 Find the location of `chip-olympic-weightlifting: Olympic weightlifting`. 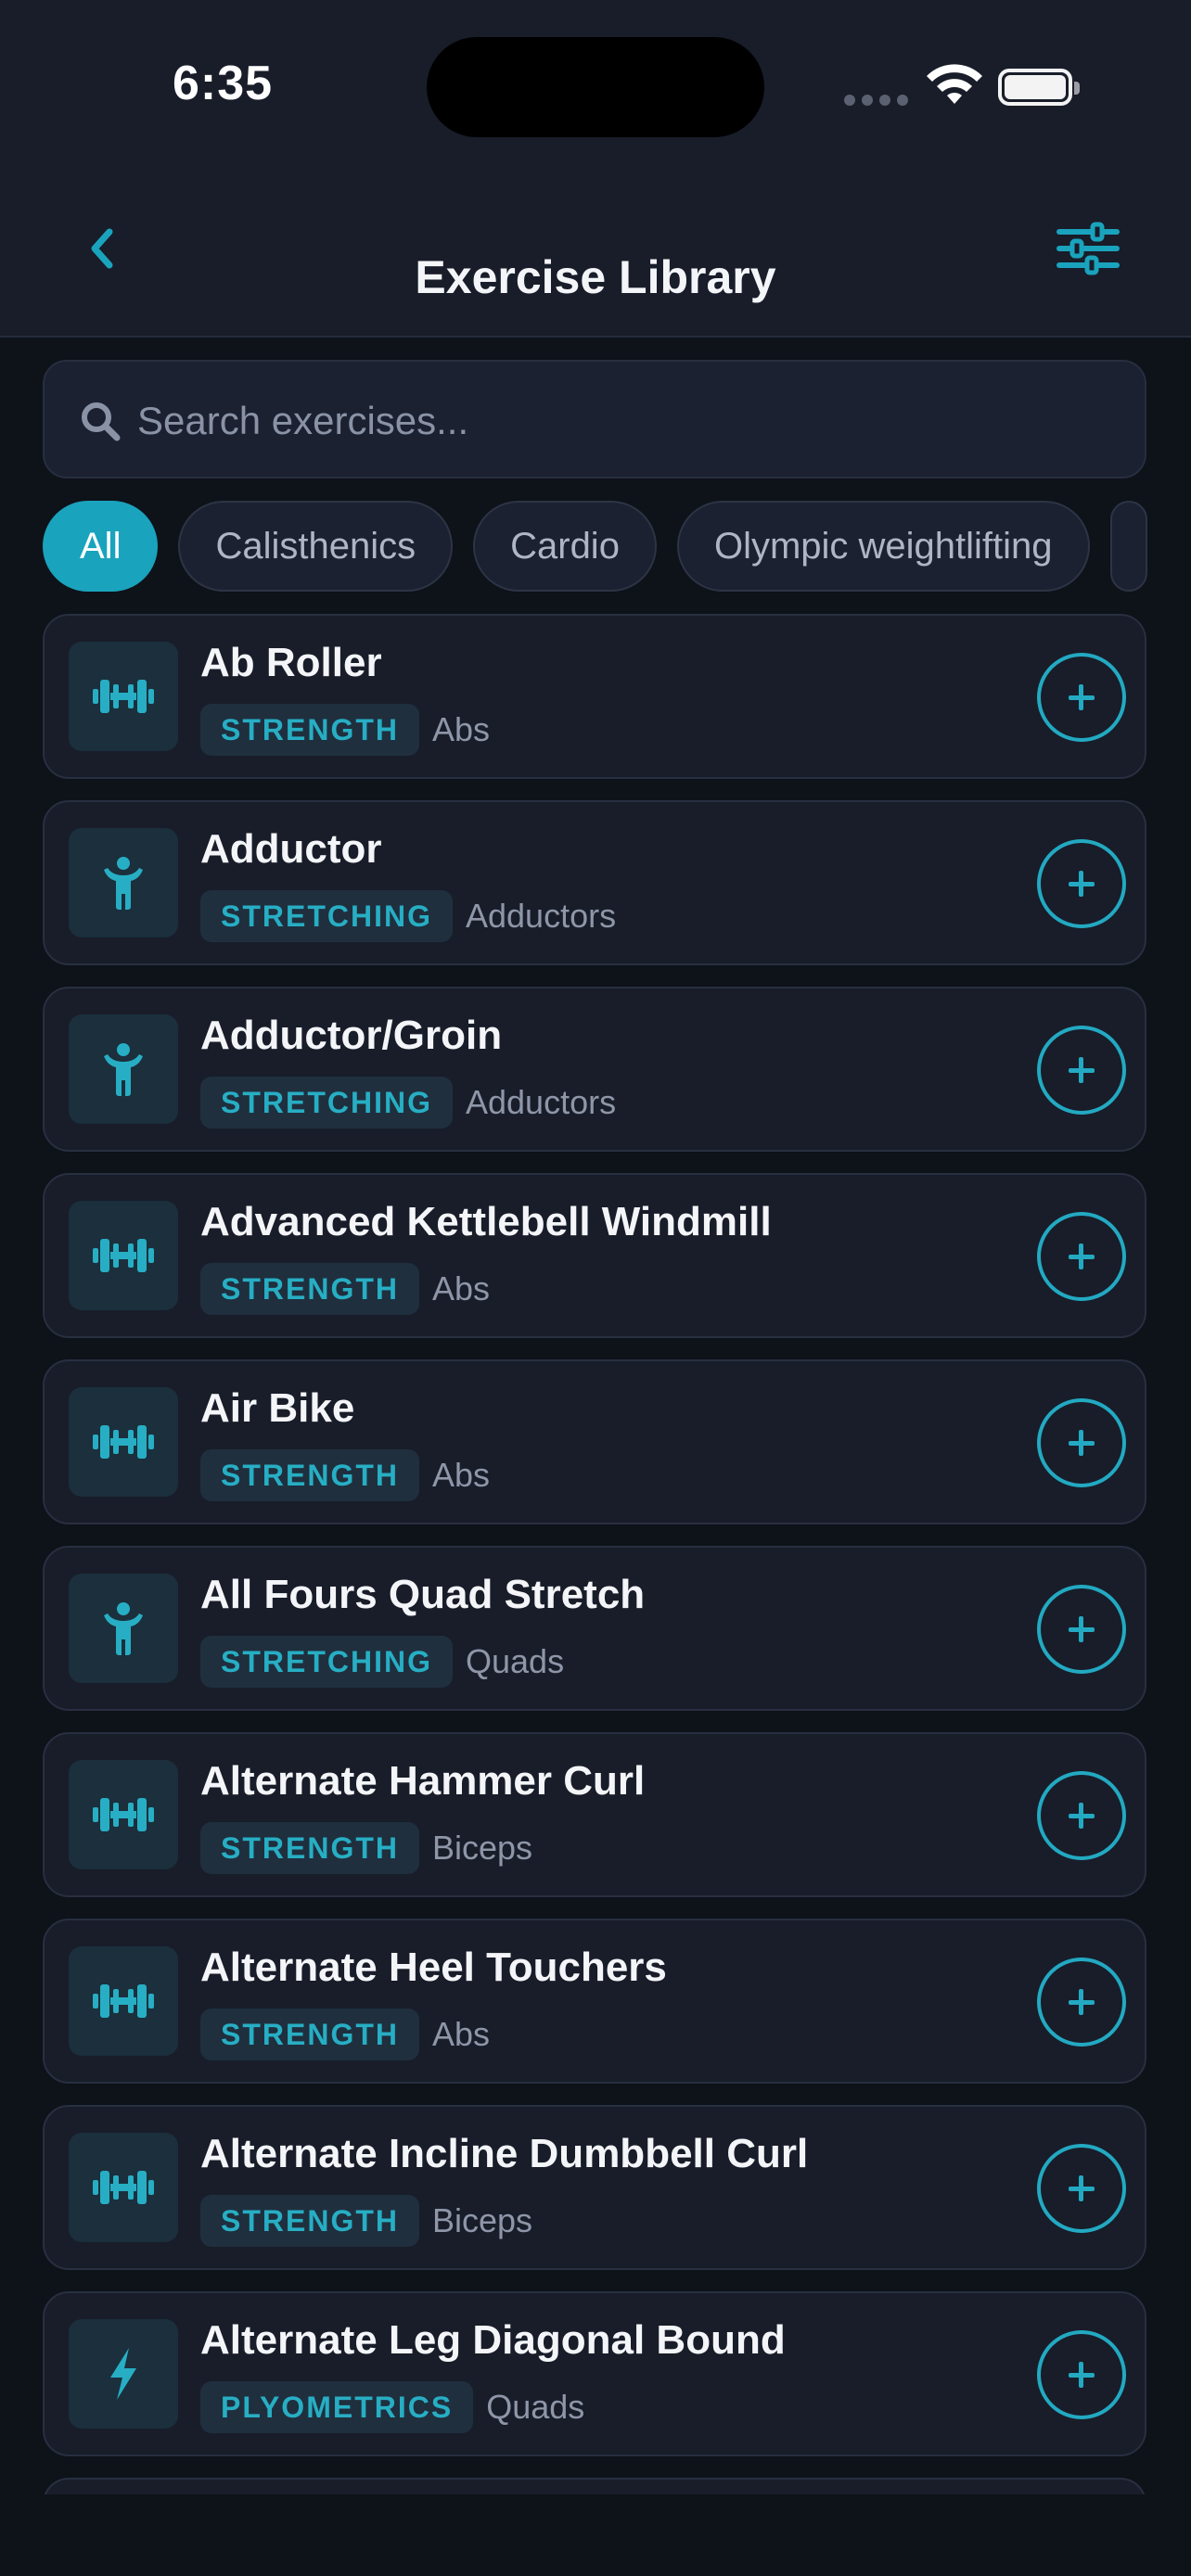

chip-olympic-weightlifting: Olympic weightlifting is located at coordinates (883, 546).